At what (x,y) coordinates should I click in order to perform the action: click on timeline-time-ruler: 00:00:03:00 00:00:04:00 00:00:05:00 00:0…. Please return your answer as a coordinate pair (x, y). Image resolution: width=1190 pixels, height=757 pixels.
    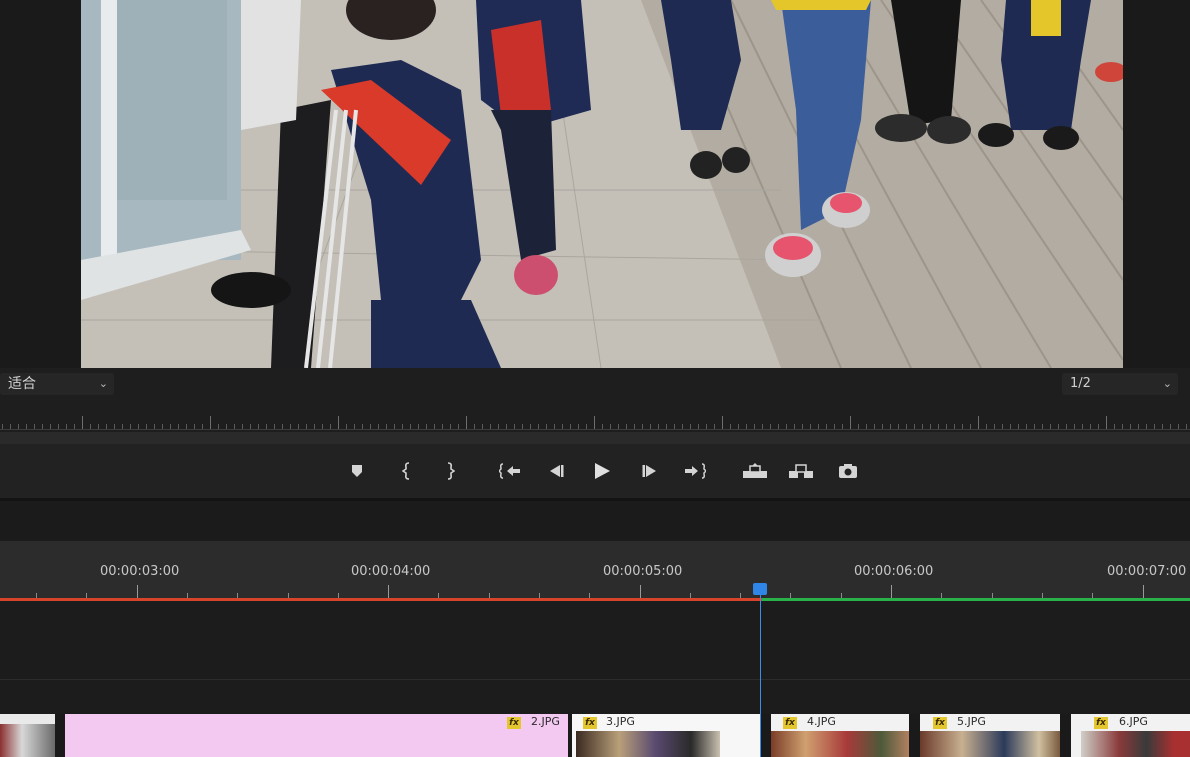
    Looking at the image, I should click on (595, 571).